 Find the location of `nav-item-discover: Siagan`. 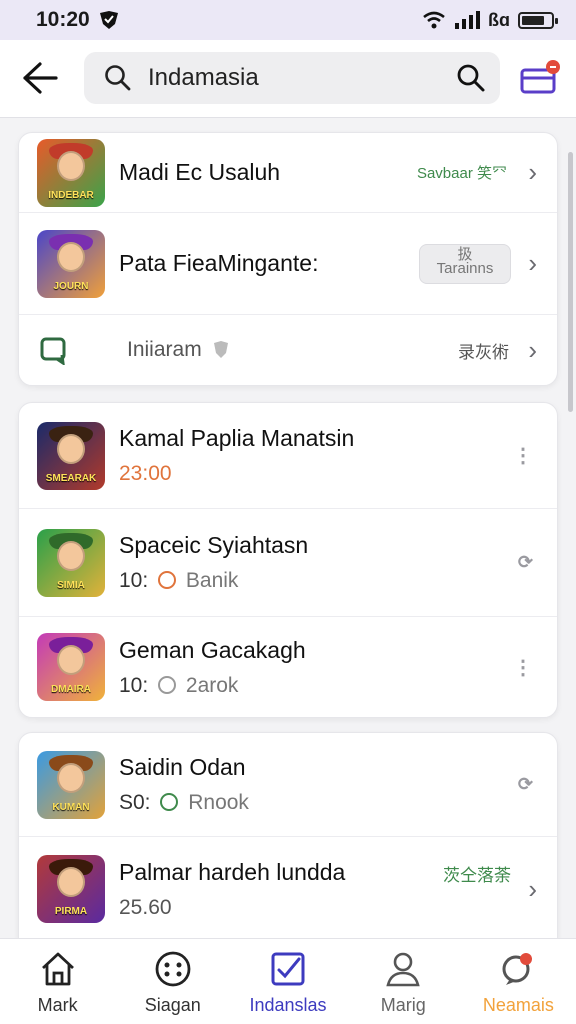

nav-item-discover: Siagan is located at coordinates (172, 981).